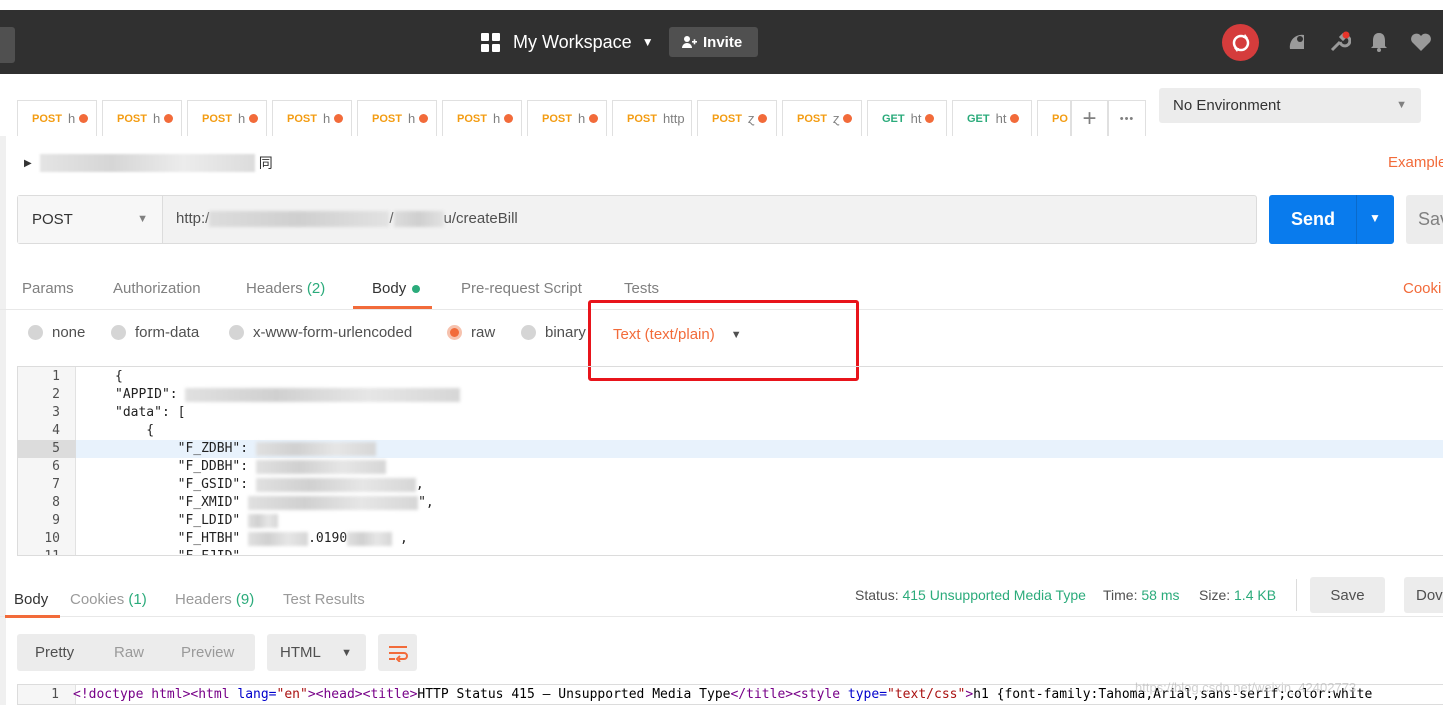 Image resolution: width=1443 pixels, height=705 pixels. What do you see at coordinates (288, 395) in the screenshot?
I see `code-text: "APPID":` at bounding box center [288, 395].